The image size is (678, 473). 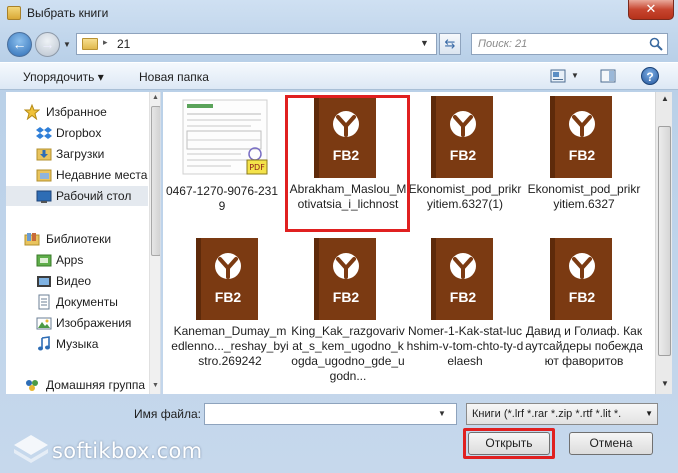 I want to click on sidebar-item-label: Избранное, so click(x=76, y=112).